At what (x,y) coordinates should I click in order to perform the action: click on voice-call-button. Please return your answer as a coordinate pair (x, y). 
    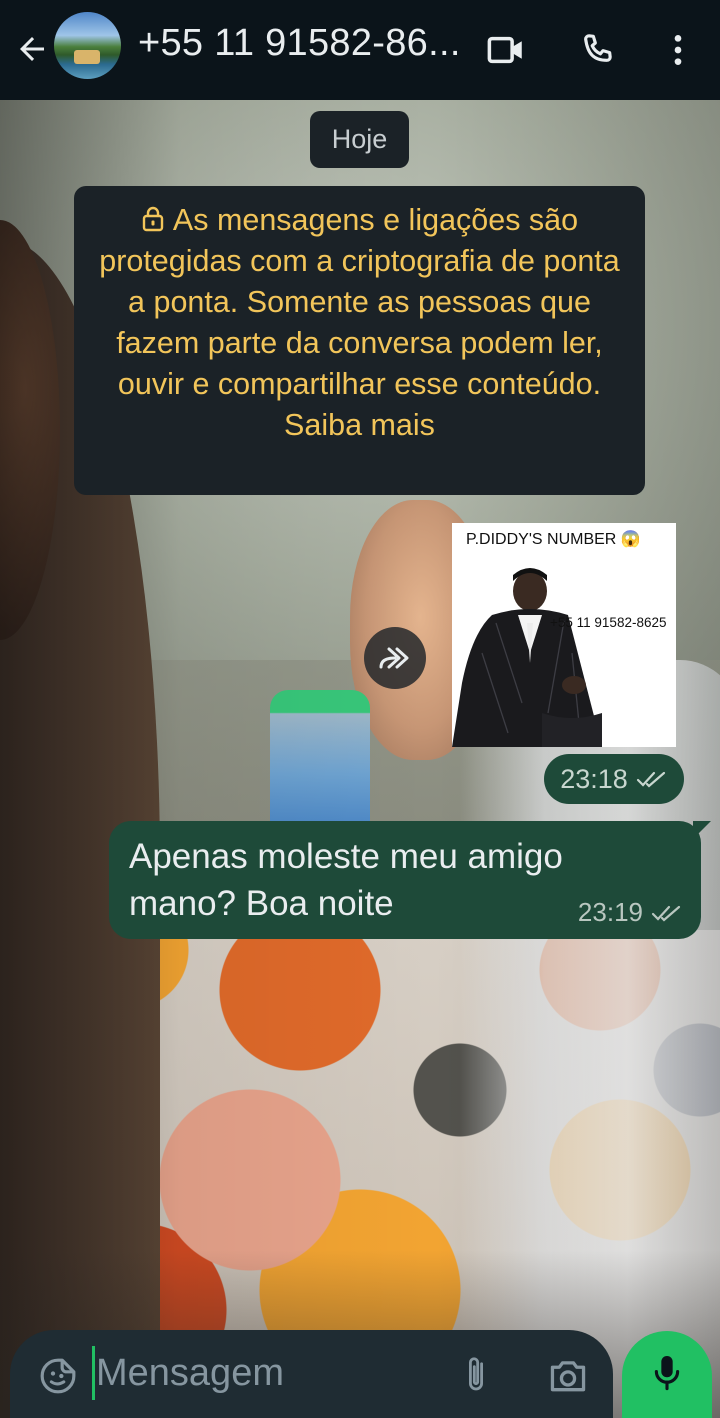
    Looking at the image, I should click on (598, 50).